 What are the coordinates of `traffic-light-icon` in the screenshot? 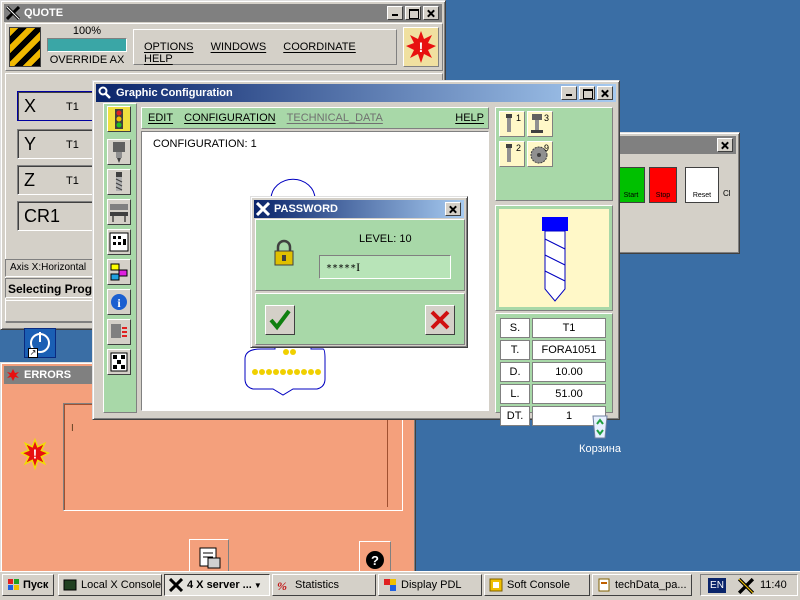 It's located at (119, 119).